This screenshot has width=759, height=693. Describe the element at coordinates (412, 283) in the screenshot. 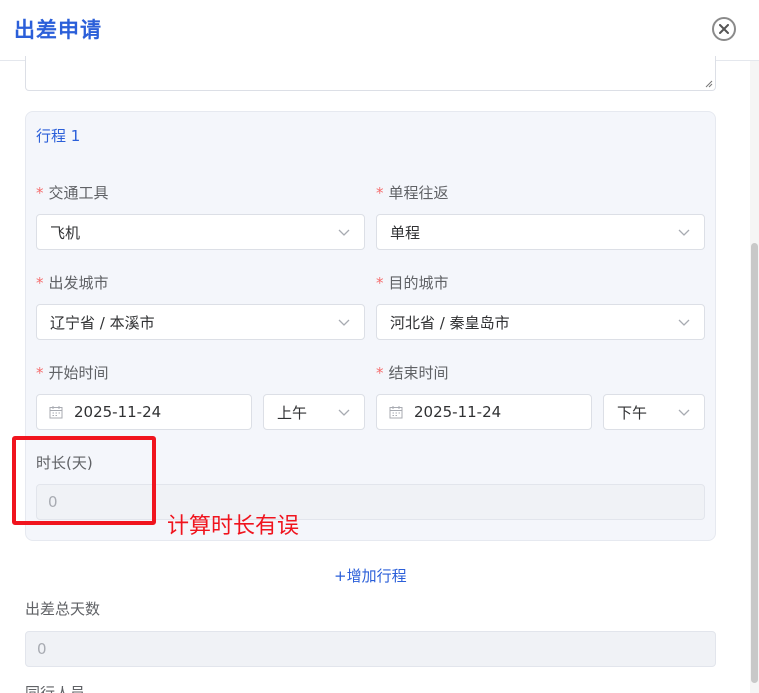

I see `destination-city-label: * 目的城市` at that location.